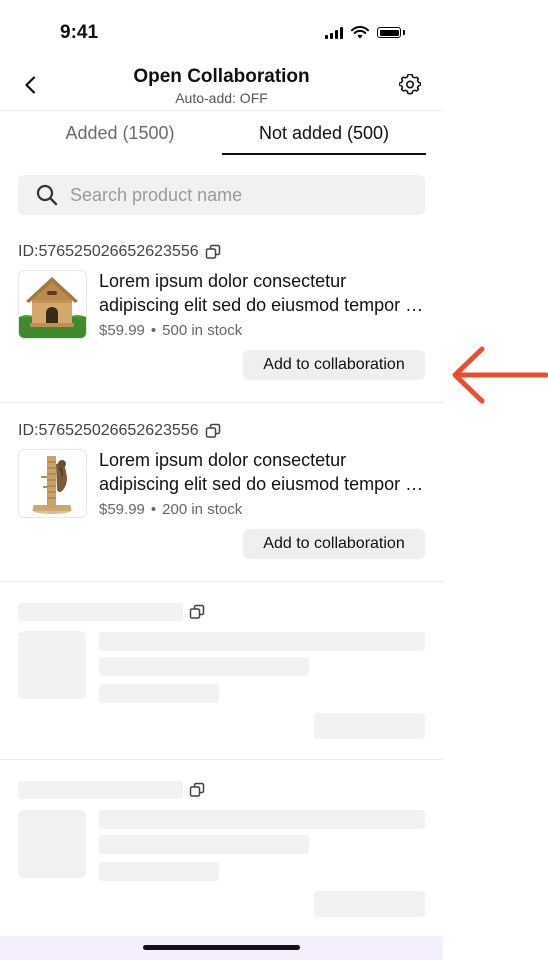 This screenshot has width=548, height=960. Describe the element at coordinates (389, 32) in the screenshot. I see `battery-icon` at that location.